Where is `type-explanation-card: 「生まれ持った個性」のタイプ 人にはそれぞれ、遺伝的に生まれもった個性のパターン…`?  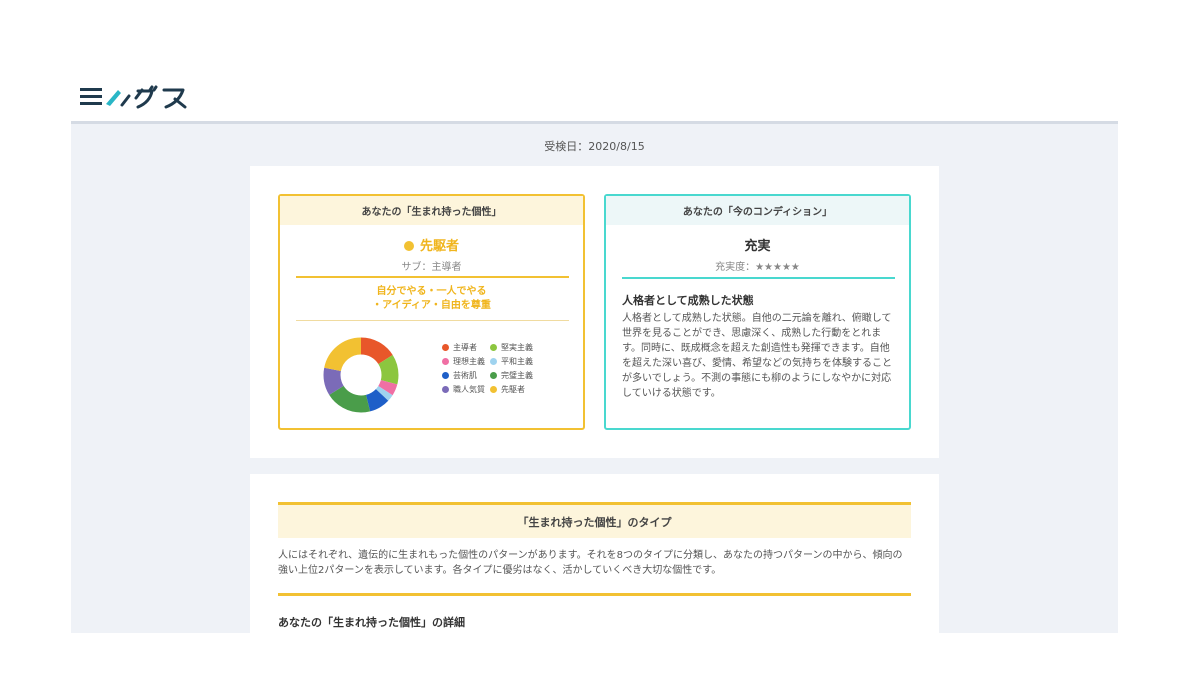 type-explanation-card: 「生まれ持った個性」のタイプ 人にはそれぞれ、遺伝的に生まれもった個性のパターン… is located at coordinates (594, 553).